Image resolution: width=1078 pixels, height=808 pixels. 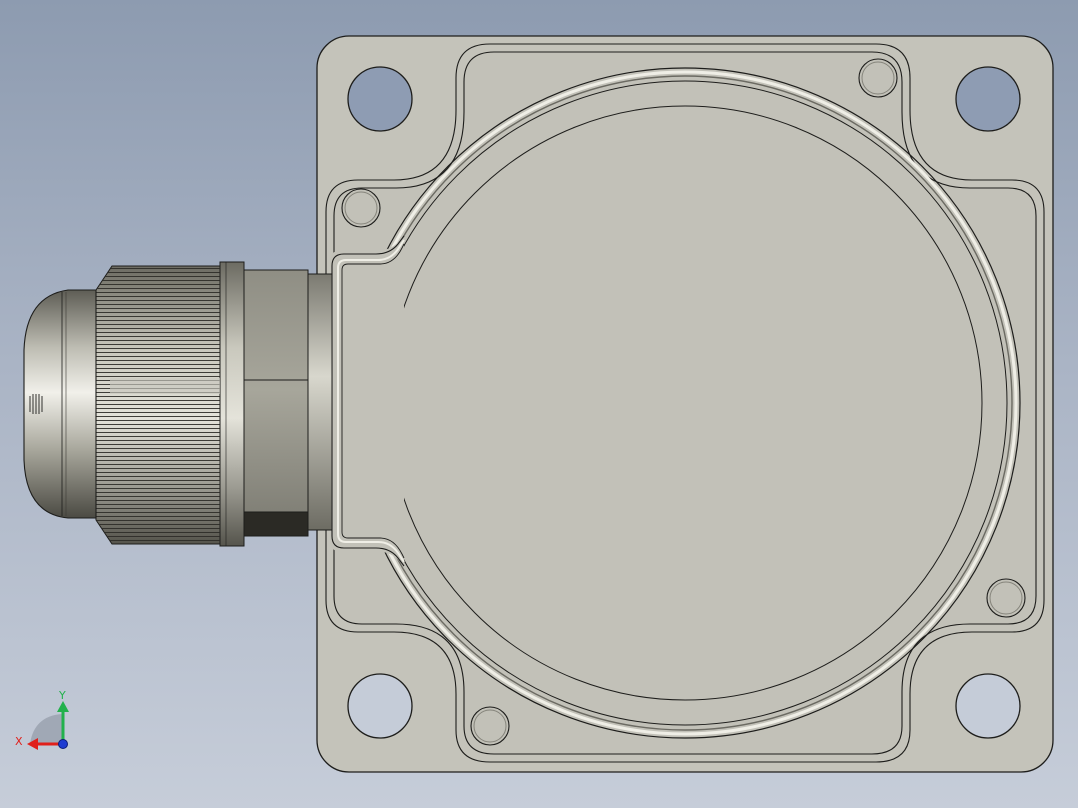 I want to click on mounting-hole-top-right, so click(x=988, y=99).